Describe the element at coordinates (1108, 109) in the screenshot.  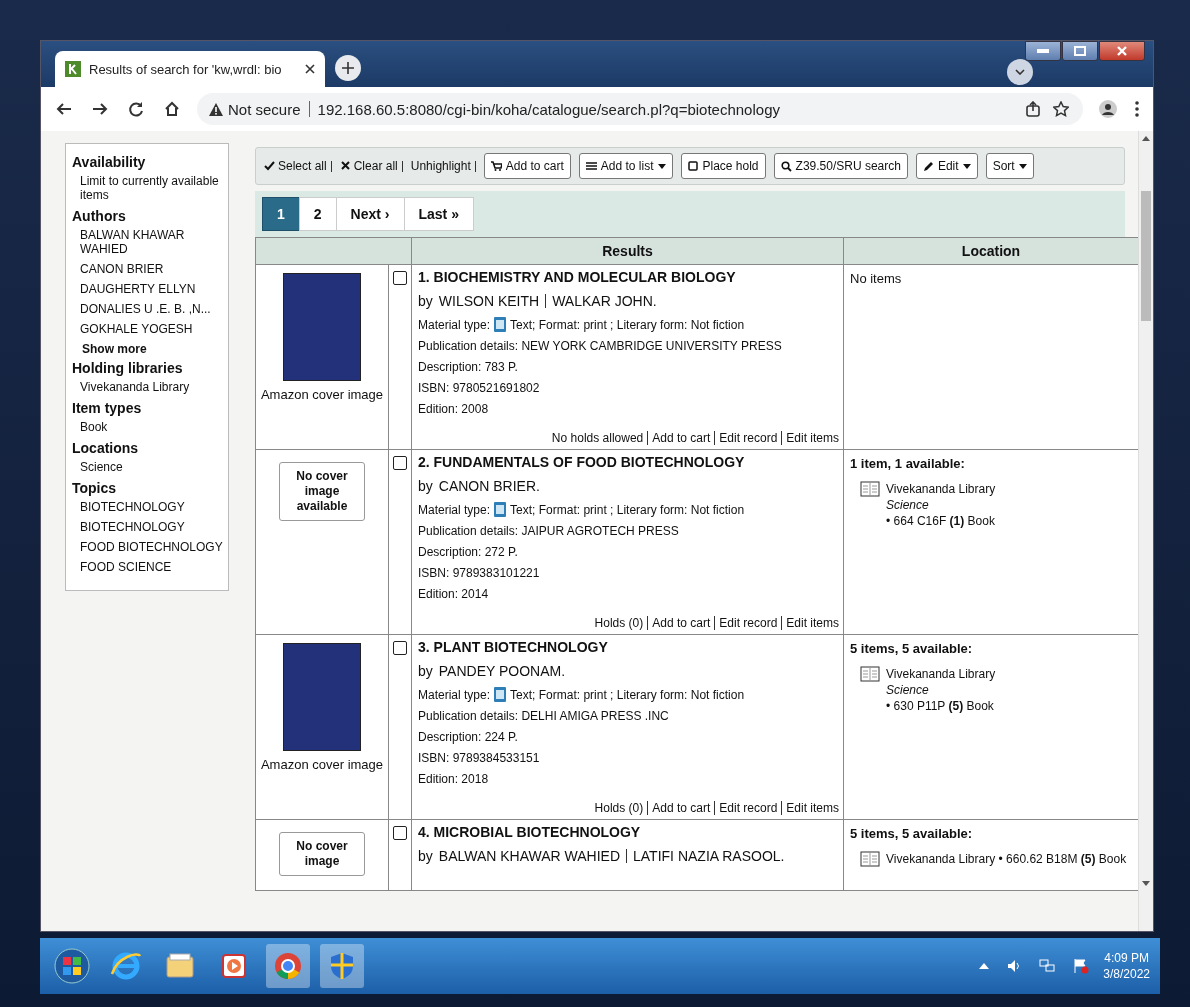
I see `profile-button` at that location.